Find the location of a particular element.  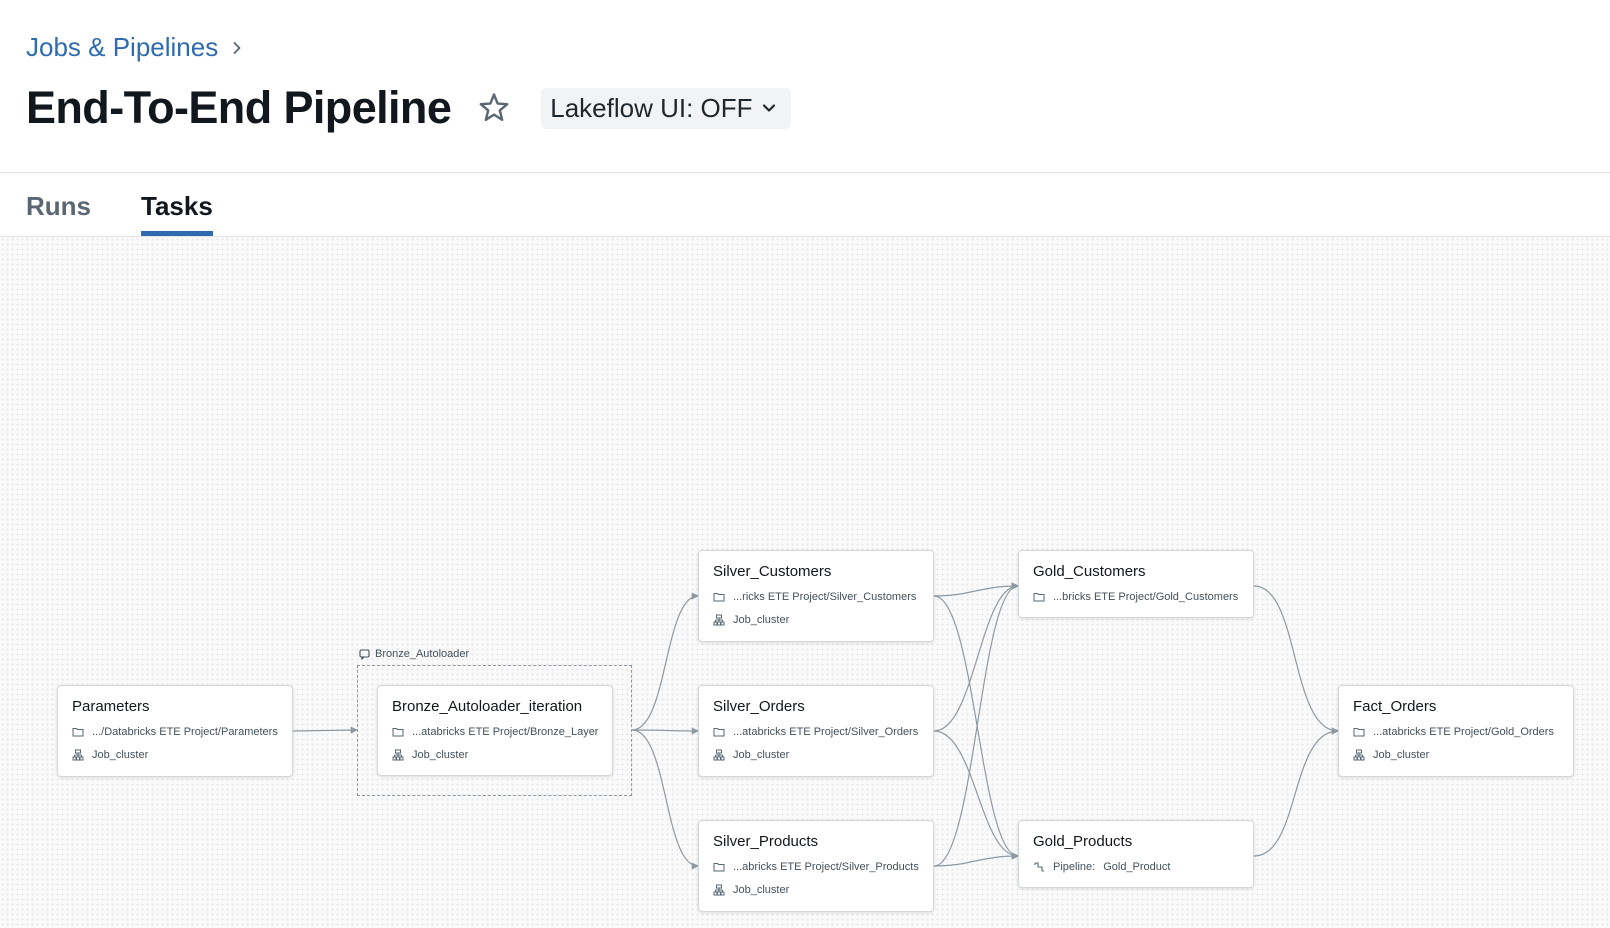

task-path-row: ...atabricks ETE Project/Gold_Orders is located at coordinates (1453, 732).